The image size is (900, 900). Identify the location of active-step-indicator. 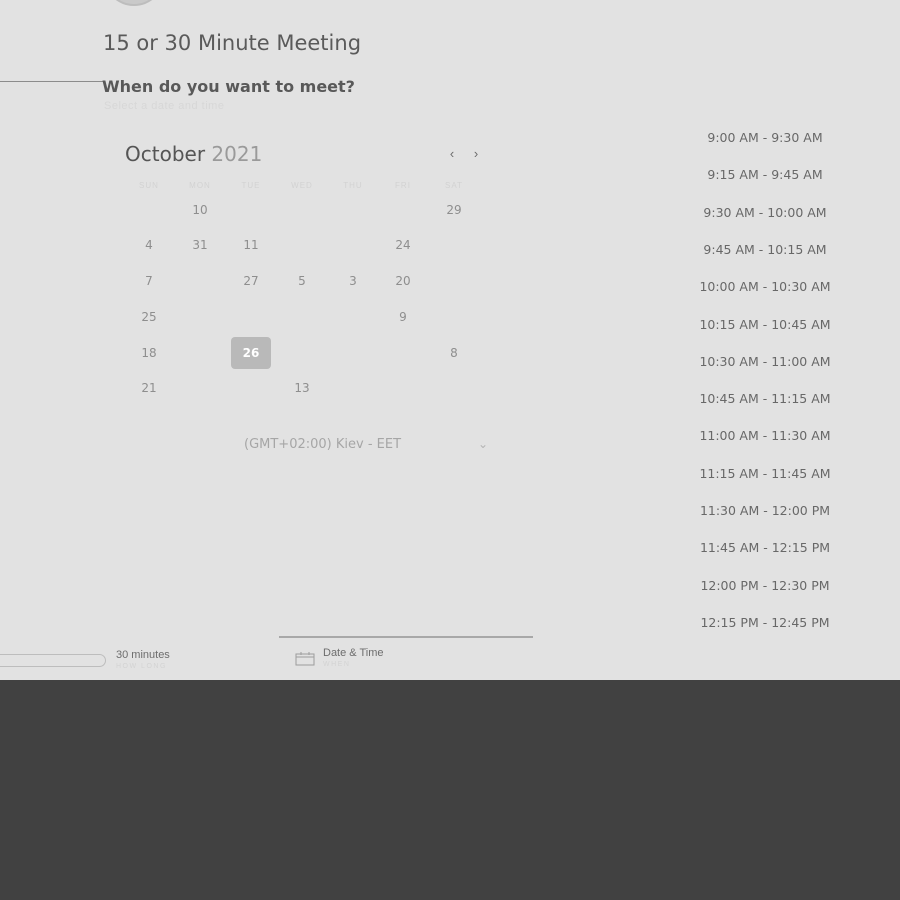
(406, 637).